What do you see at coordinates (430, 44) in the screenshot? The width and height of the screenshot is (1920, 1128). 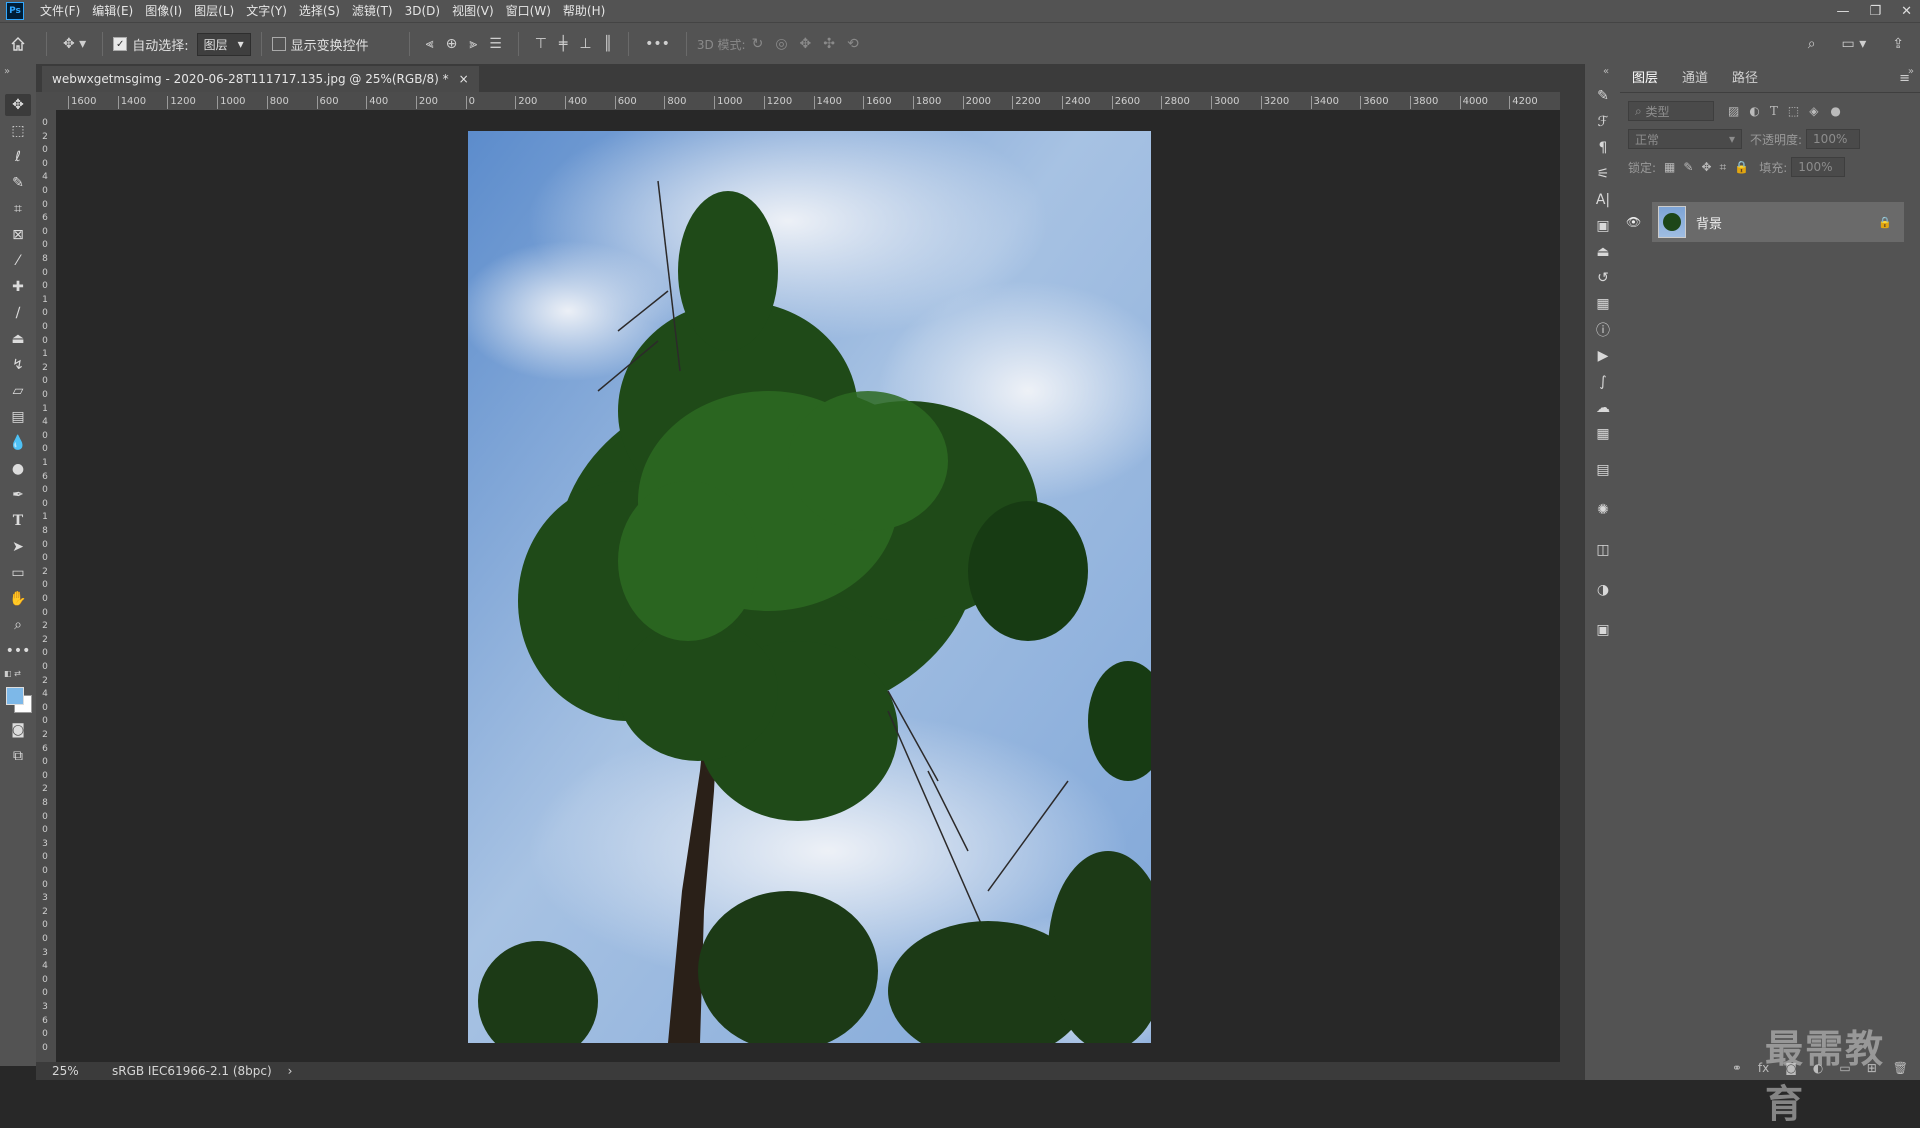 I see `align-left-icon: ⫷` at bounding box center [430, 44].